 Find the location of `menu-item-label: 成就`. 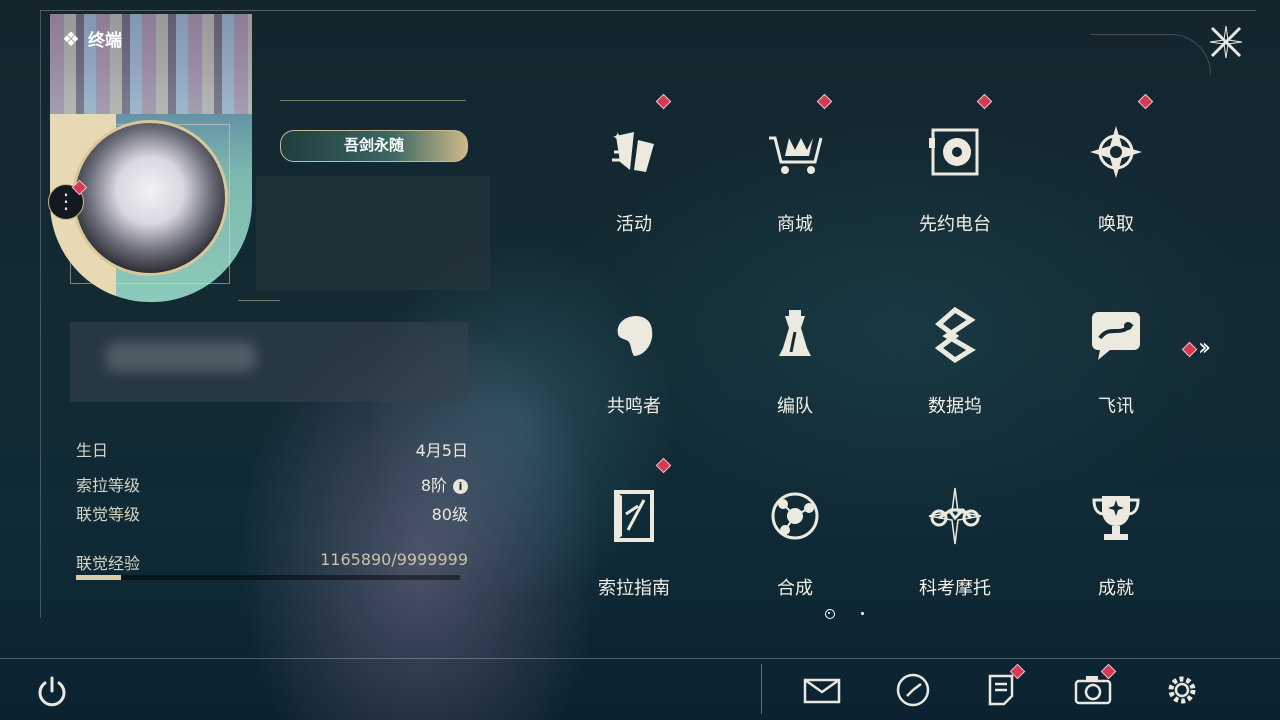

menu-item-label: 成就 is located at coordinates (1116, 588).